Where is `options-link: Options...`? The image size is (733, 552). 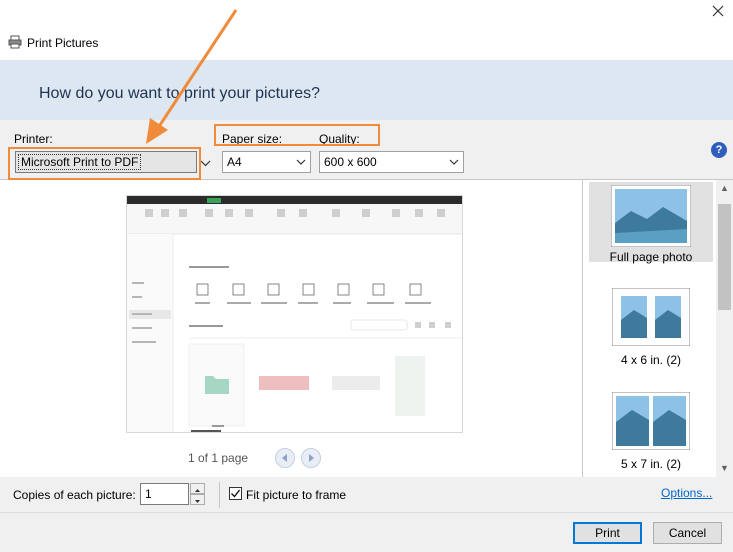
options-link: Options... is located at coordinates (686, 493).